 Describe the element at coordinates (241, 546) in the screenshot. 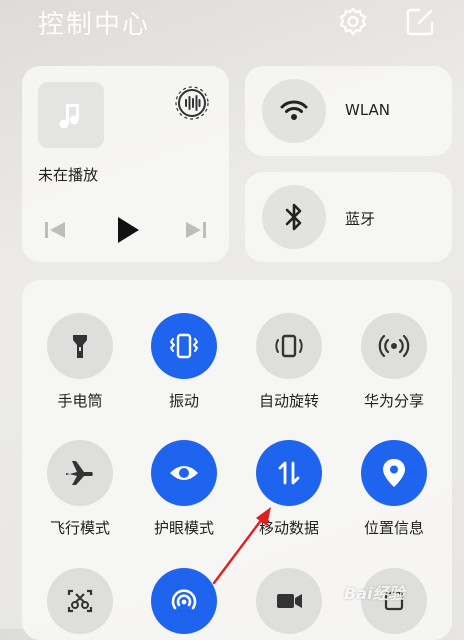

I see `annotation-arrow` at that location.